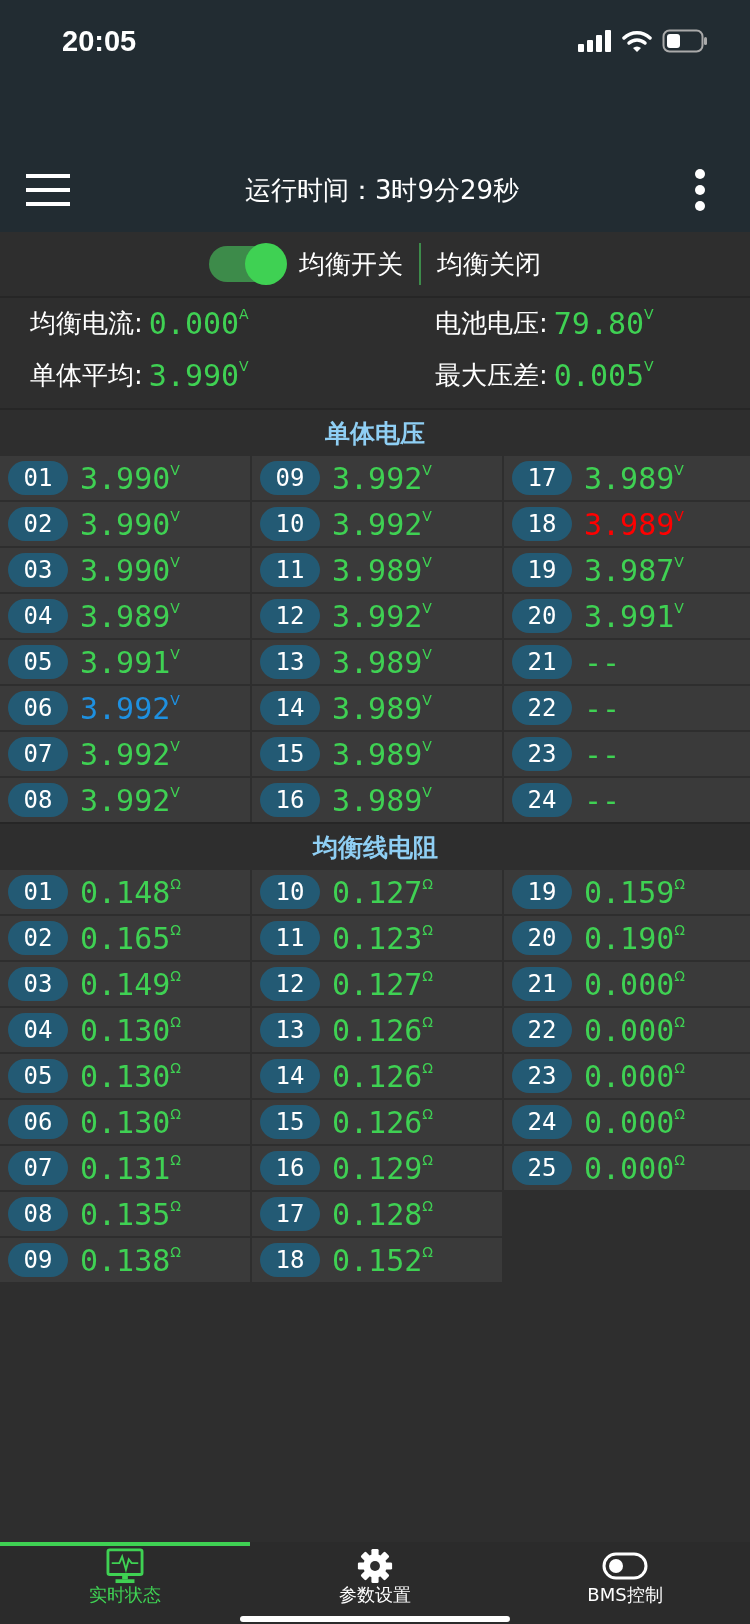  What do you see at coordinates (290, 662) in the screenshot?
I see `cell-number: 13` at bounding box center [290, 662].